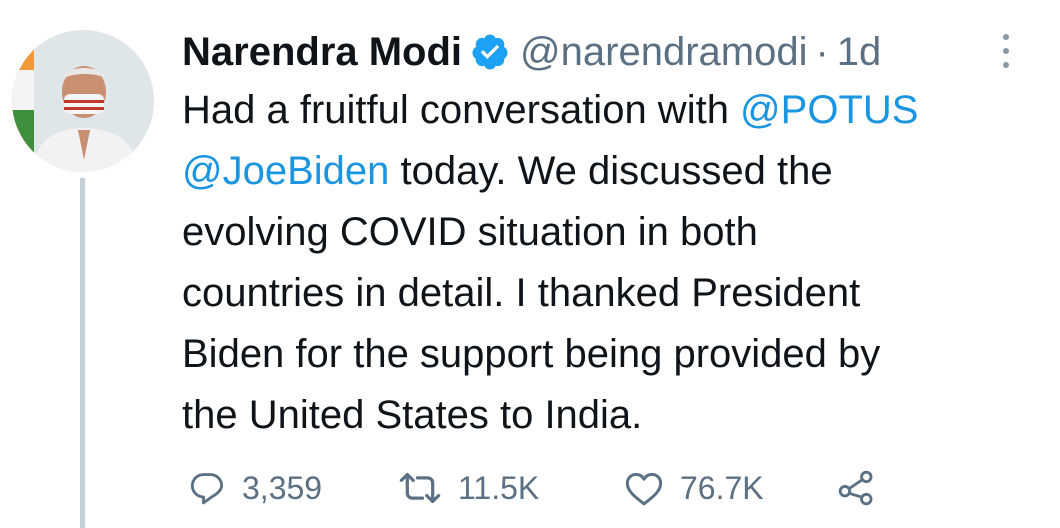 The height and width of the screenshot is (528, 1060). I want to click on more-options-icon, so click(1006, 51).